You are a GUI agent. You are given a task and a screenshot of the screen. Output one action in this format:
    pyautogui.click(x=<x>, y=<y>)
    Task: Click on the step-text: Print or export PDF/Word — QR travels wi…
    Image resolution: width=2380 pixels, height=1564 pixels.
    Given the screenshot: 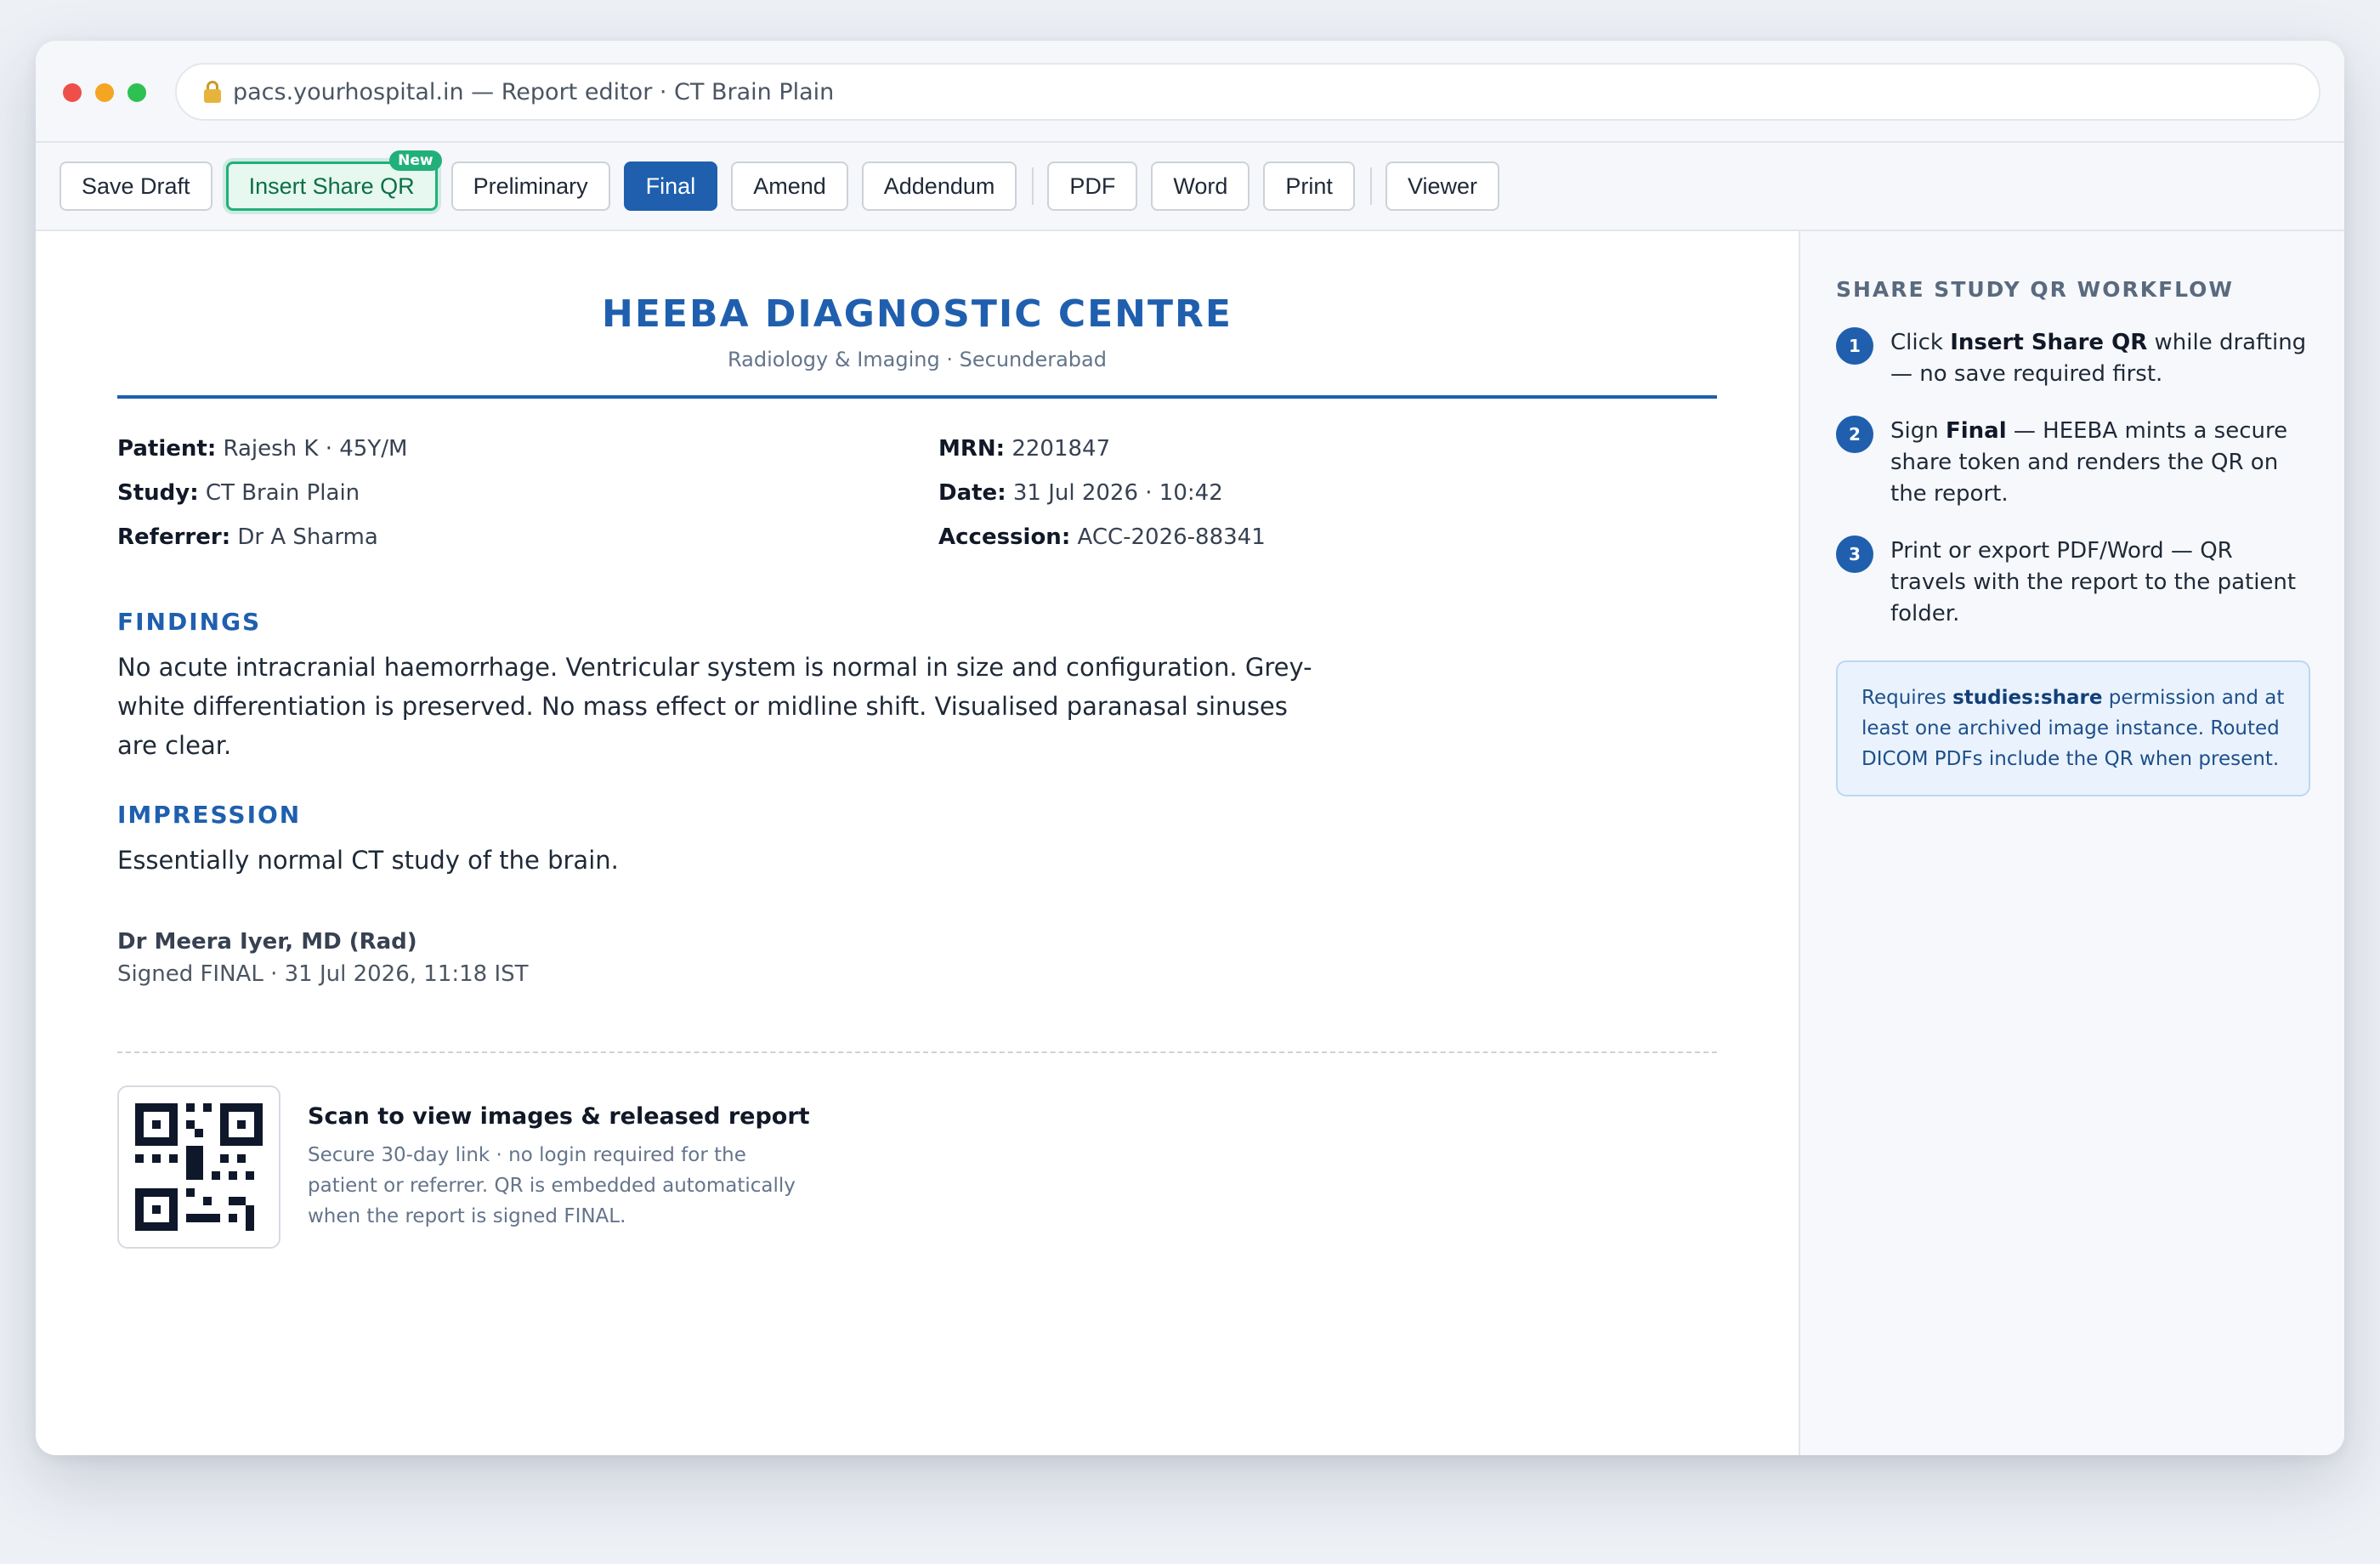 What is the action you would take?
    pyautogui.click(x=2093, y=582)
    